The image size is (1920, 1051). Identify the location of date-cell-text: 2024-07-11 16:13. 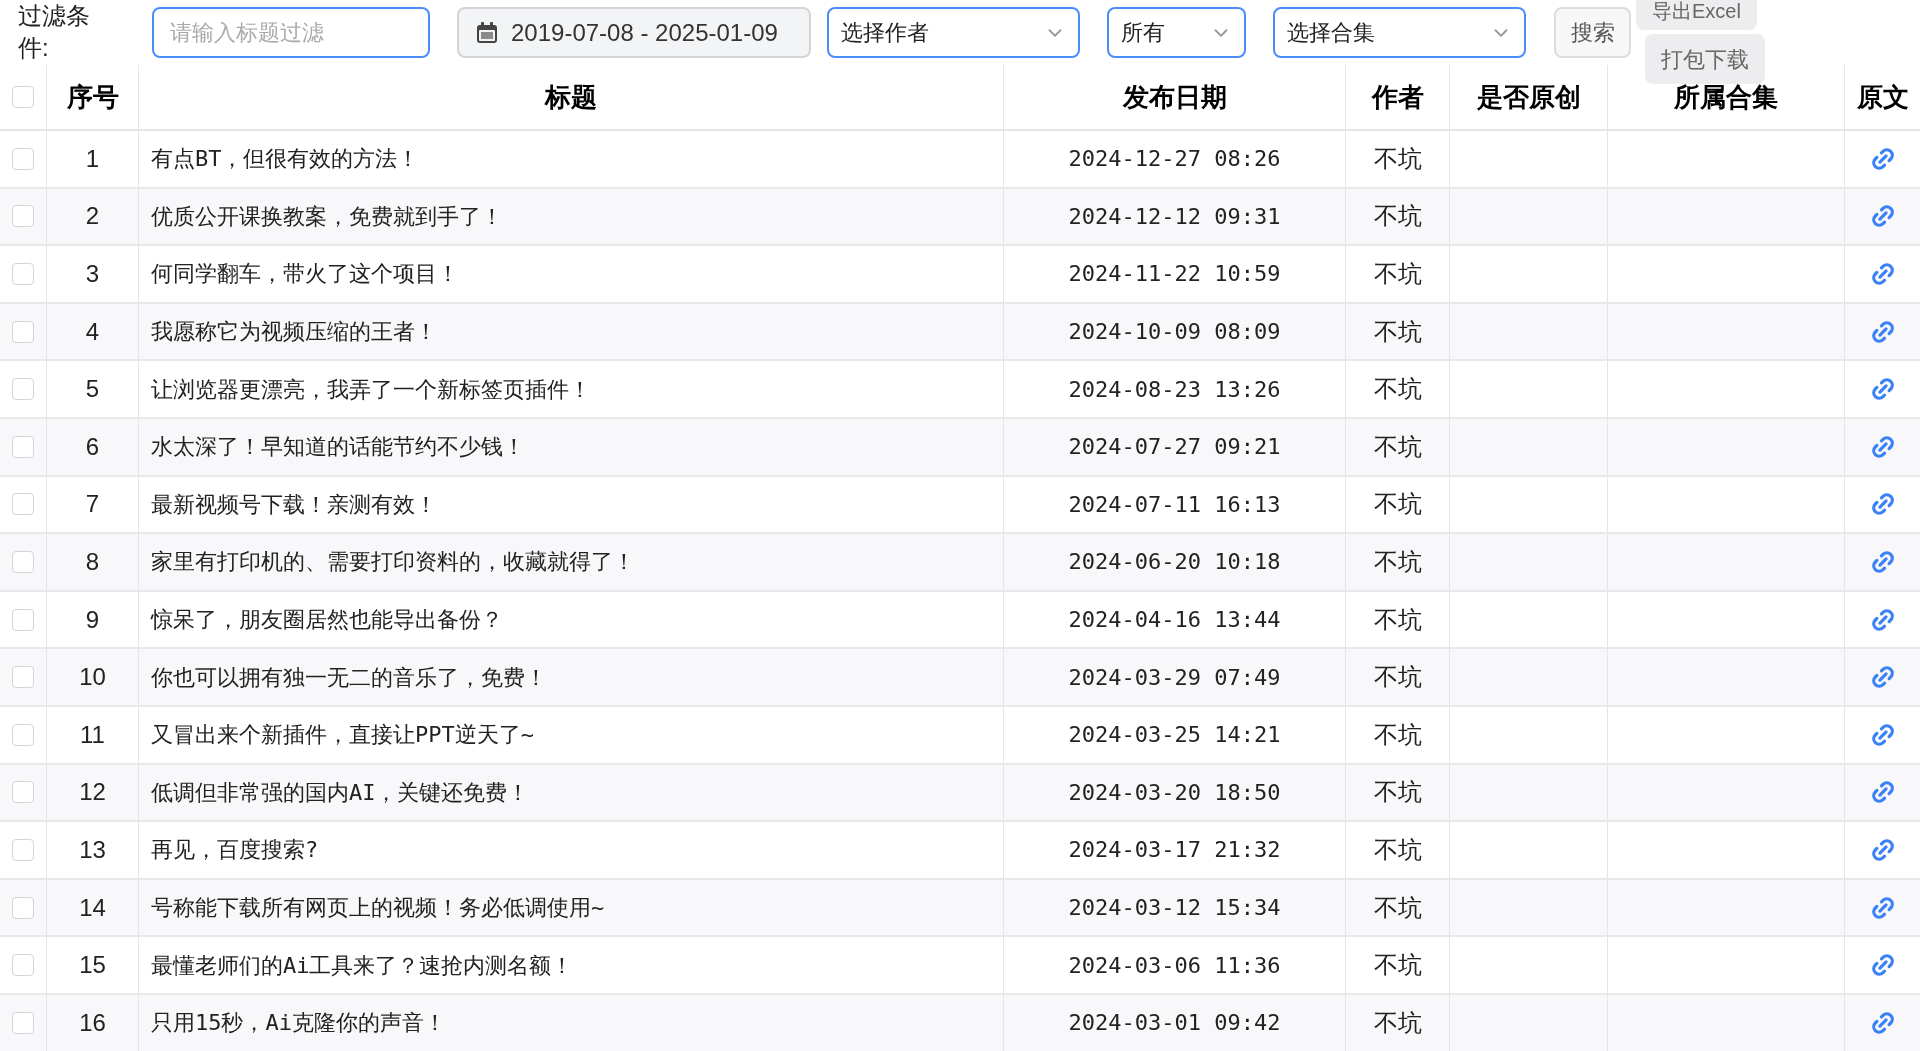
(1174, 504).